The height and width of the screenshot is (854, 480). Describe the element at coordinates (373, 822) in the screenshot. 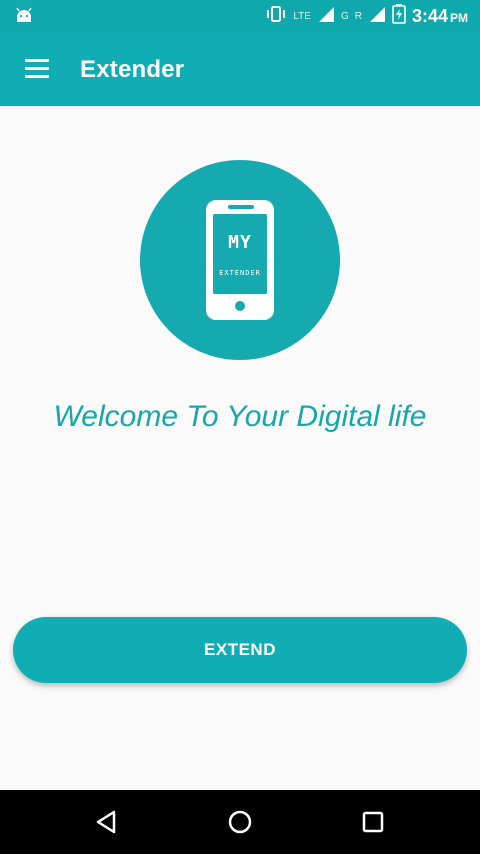

I see `recents-button` at that location.